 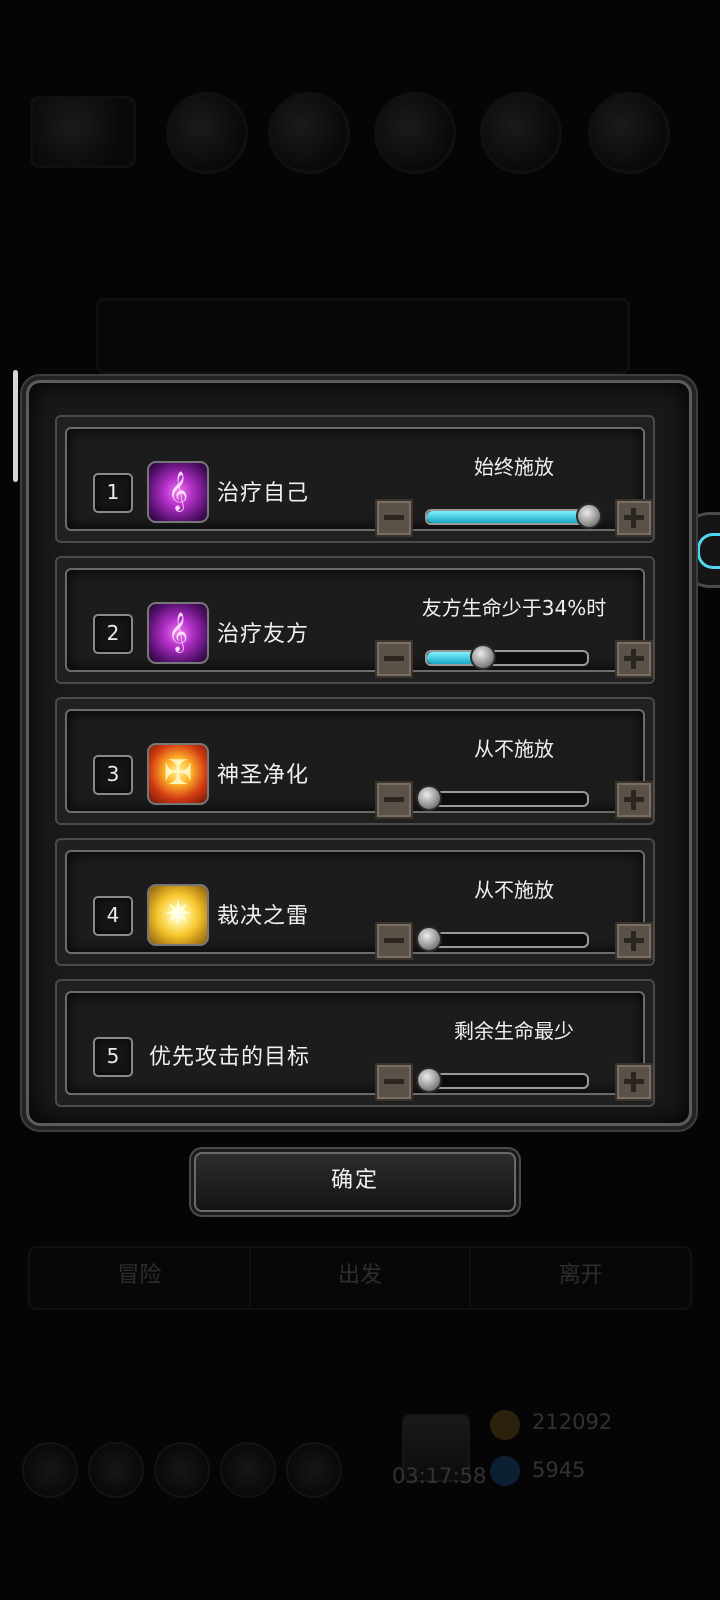 What do you see at coordinates (359, 1046) in the screenshot?
I see `skill-row-frame: 5 优先攻击的目标 剩余生命最少` at bounding box center [359, 1046].